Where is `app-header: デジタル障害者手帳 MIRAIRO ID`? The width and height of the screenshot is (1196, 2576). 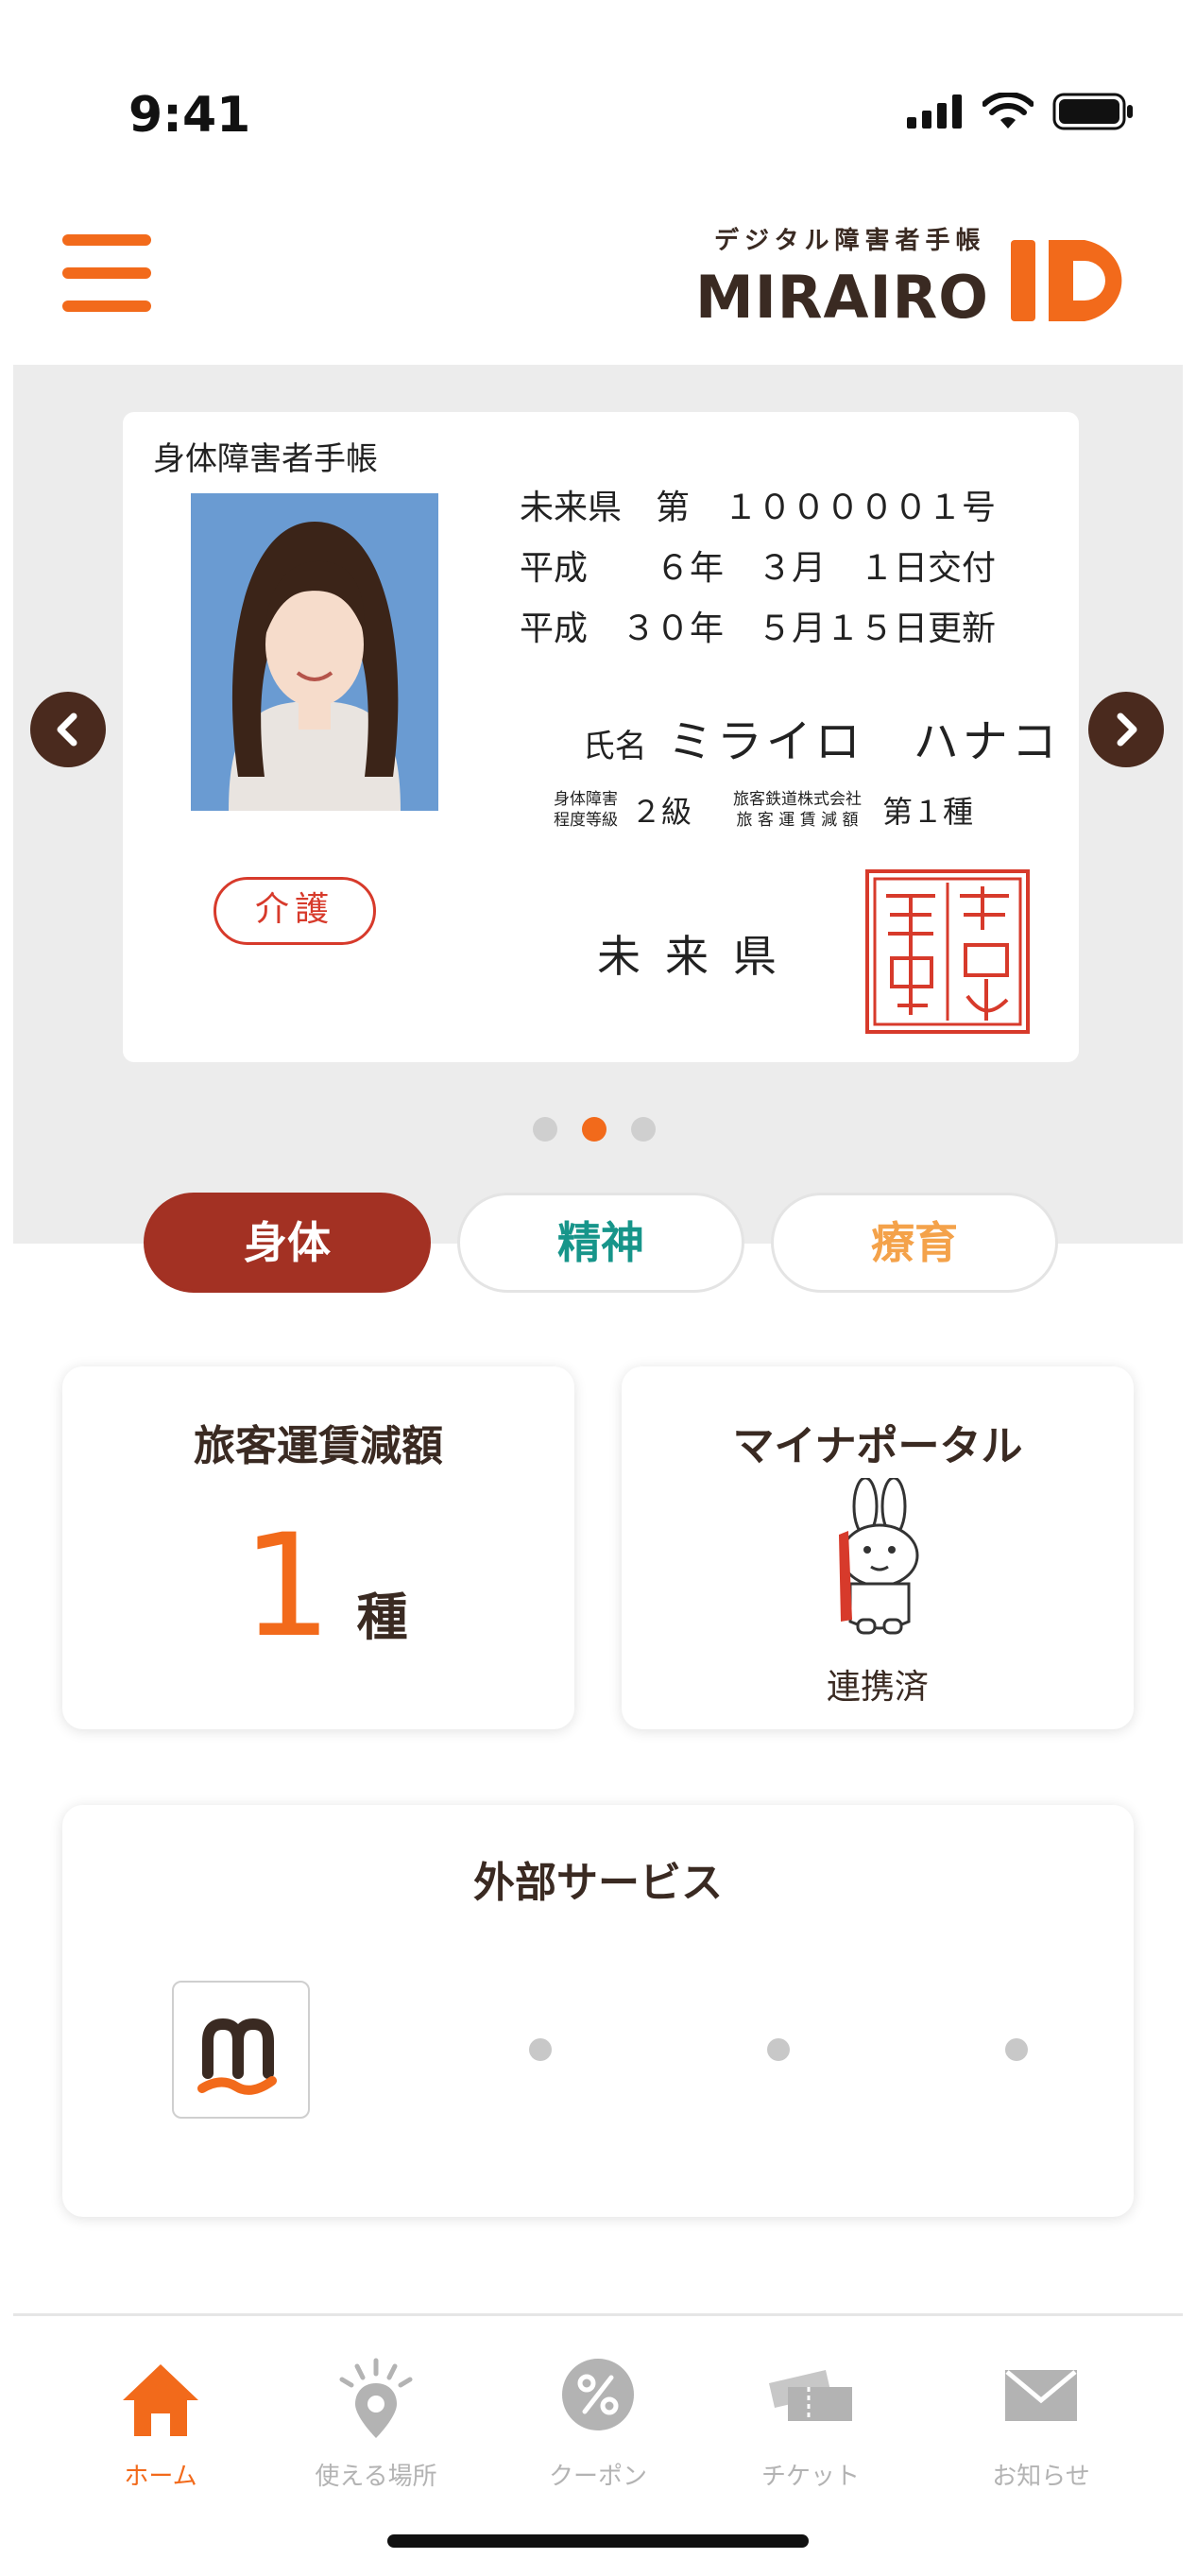 app-header: デジタル障害者手帳 MIRAIRO ID is located at coordinates (598, 274).